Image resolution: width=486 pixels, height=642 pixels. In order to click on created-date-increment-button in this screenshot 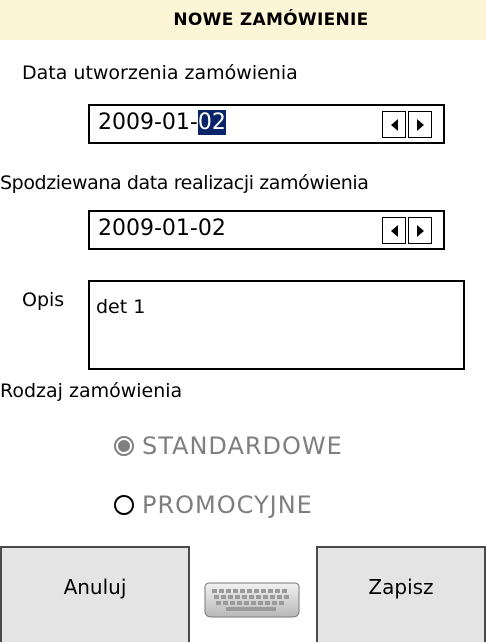, I will do `click(420, 124)`.